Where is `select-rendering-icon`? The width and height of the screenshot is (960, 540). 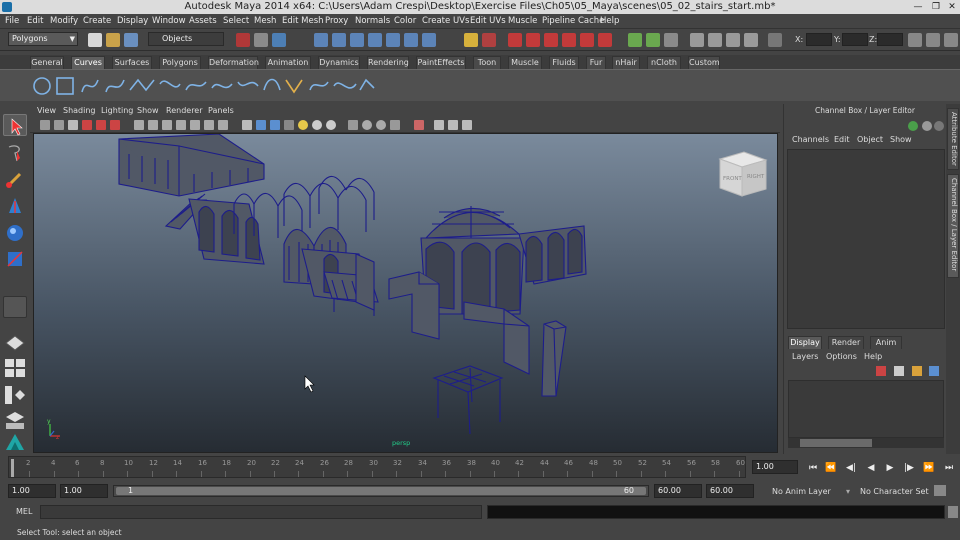 select-rendering-icon is located at coordinates (429, 40).